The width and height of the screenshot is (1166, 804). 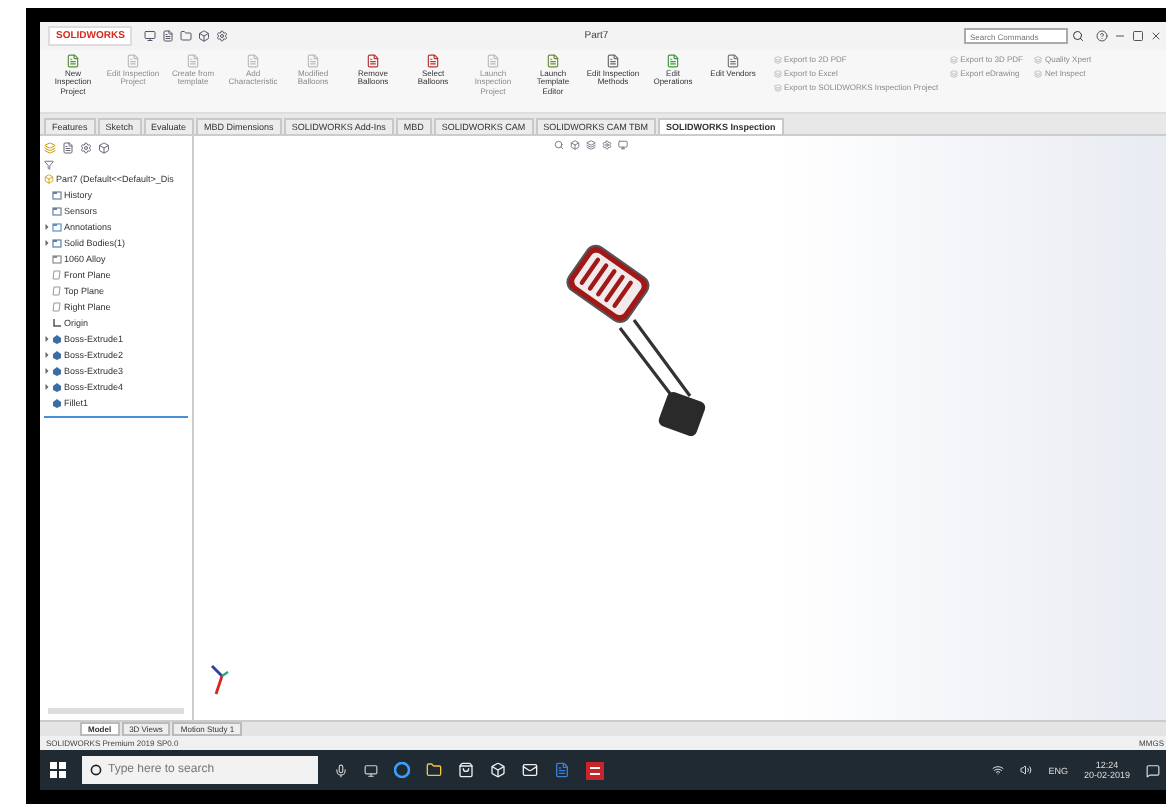 I want to click on new-document-icon, so click(x=168, y=36).